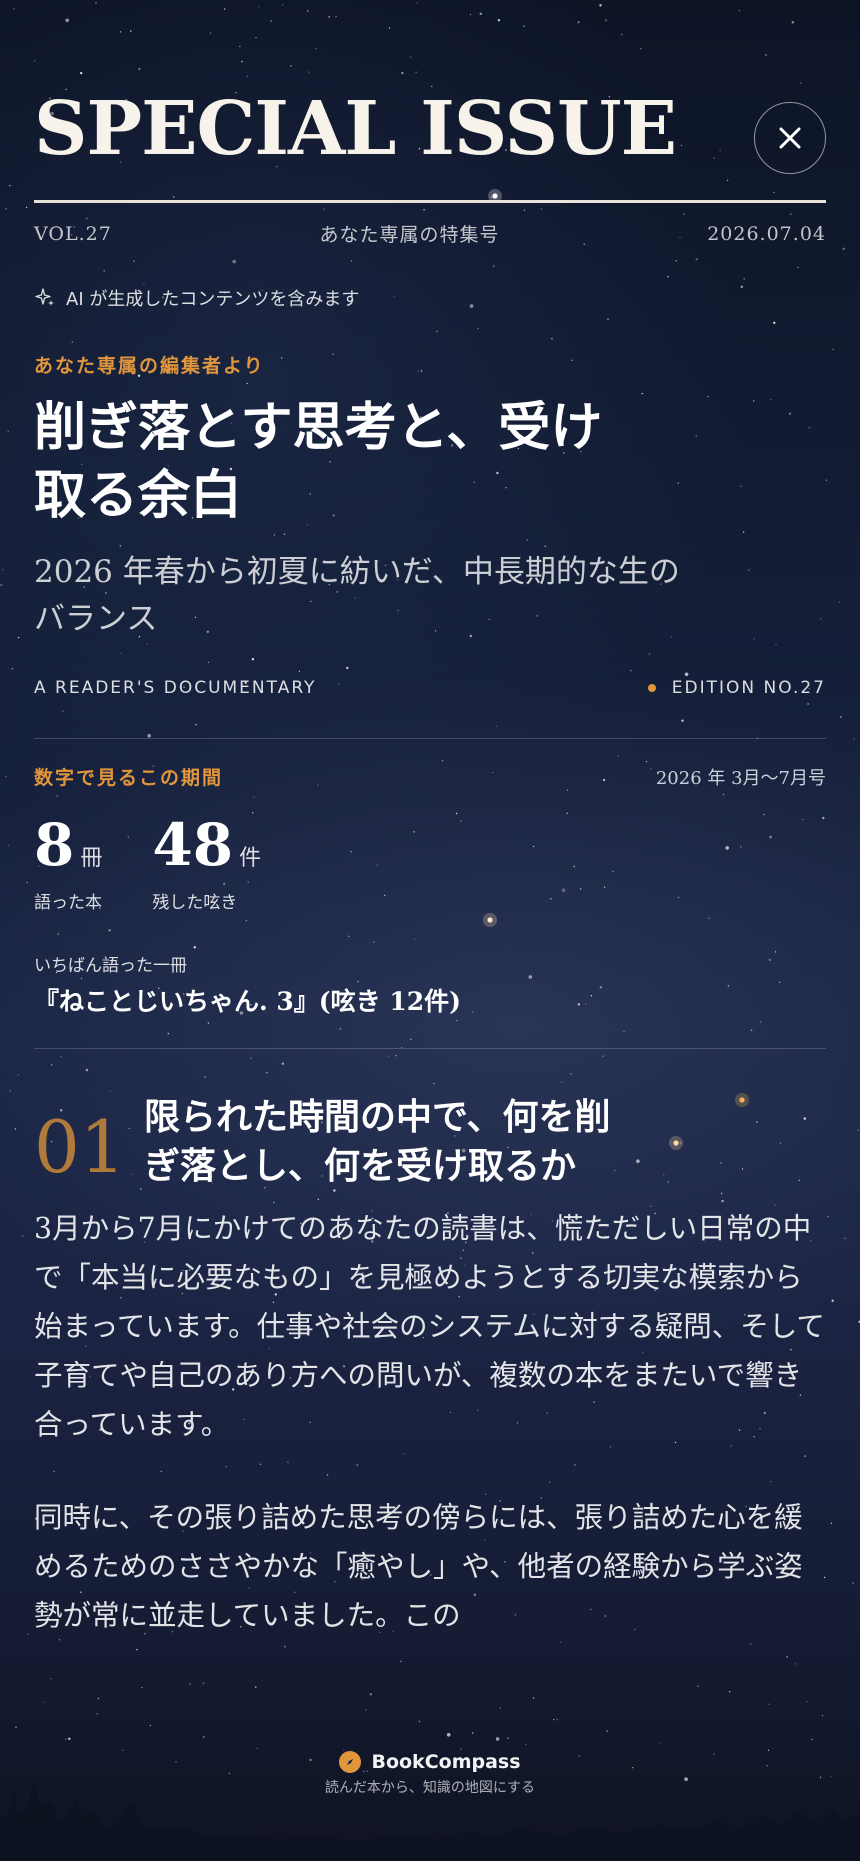 The image size is (860, 1861). What do you see at coordinates (355, 129) in the screenshot?
I see `masthead-title: SPECIAL ISSUE` at bounding box center [355, 129].